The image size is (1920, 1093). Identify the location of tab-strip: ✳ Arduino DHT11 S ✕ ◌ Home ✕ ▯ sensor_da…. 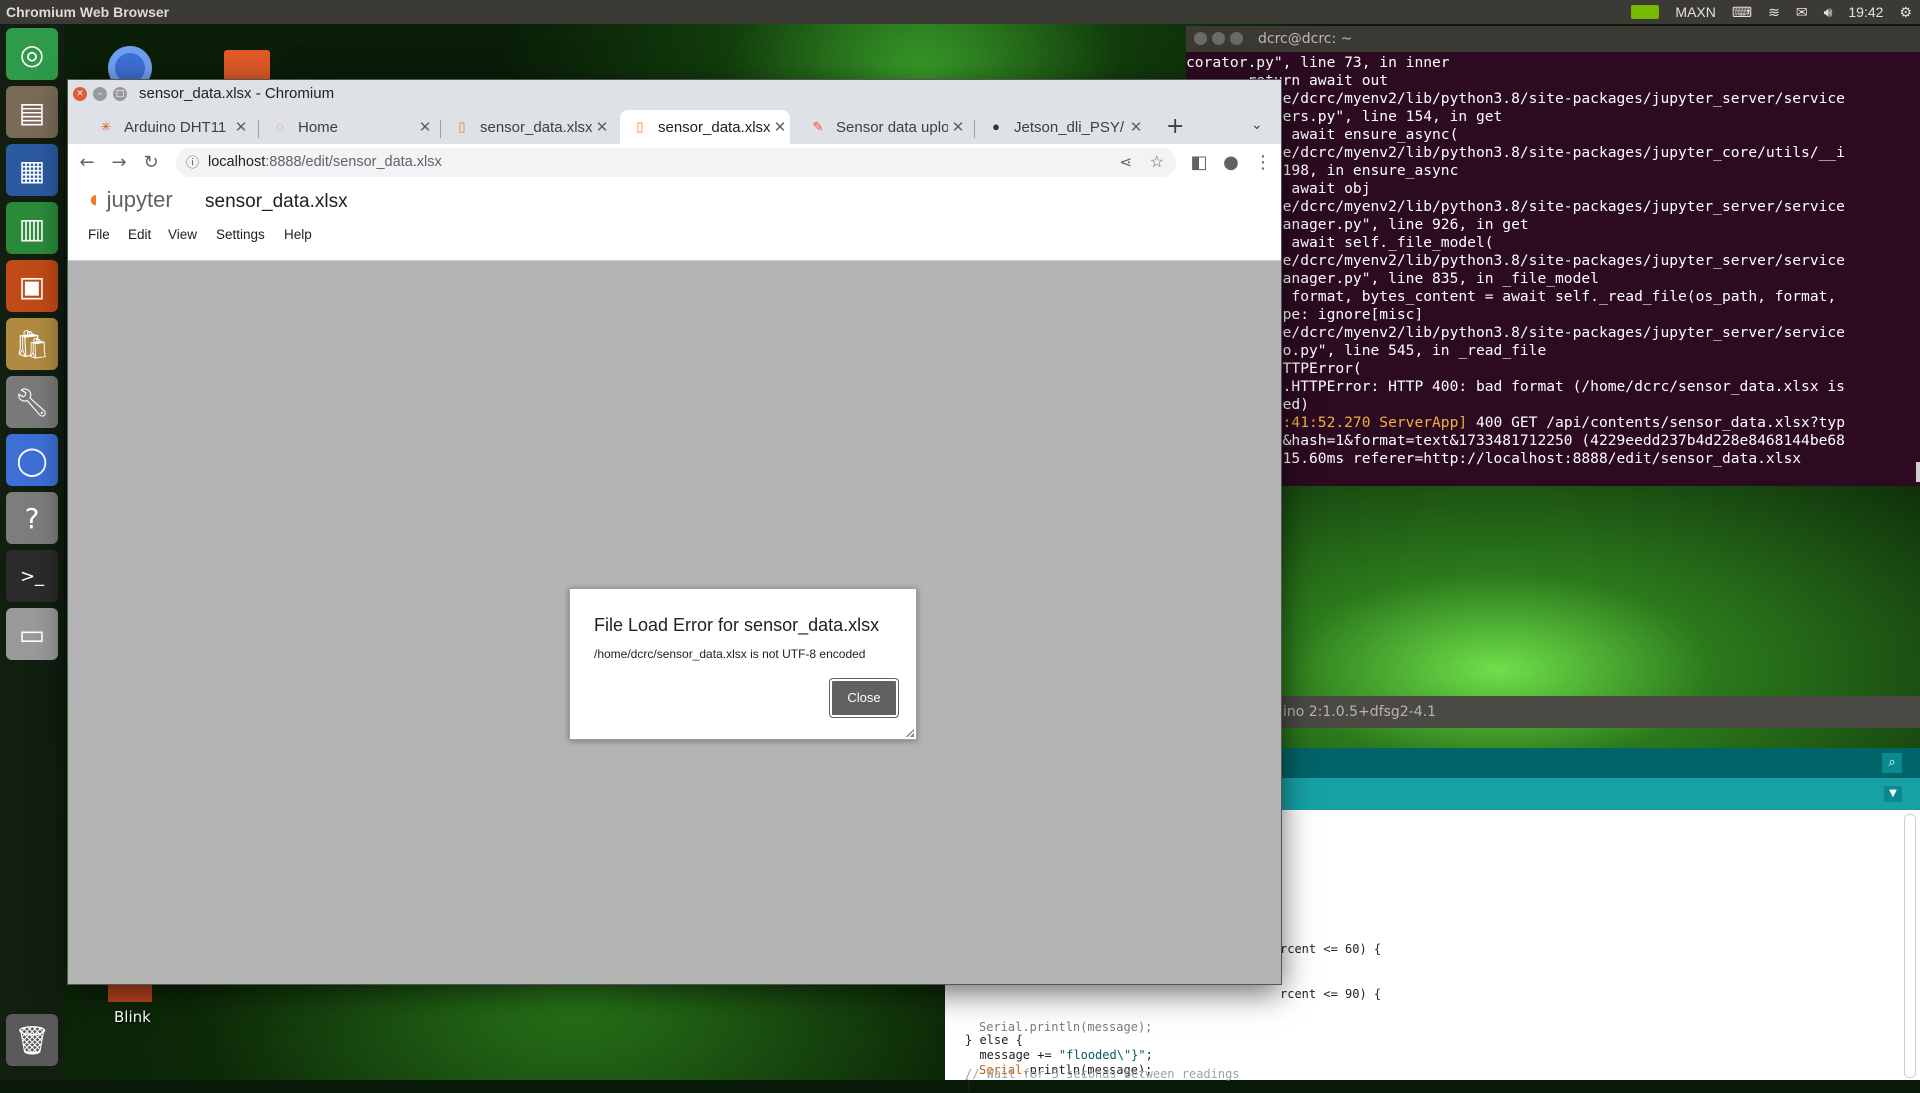
(674, 126).